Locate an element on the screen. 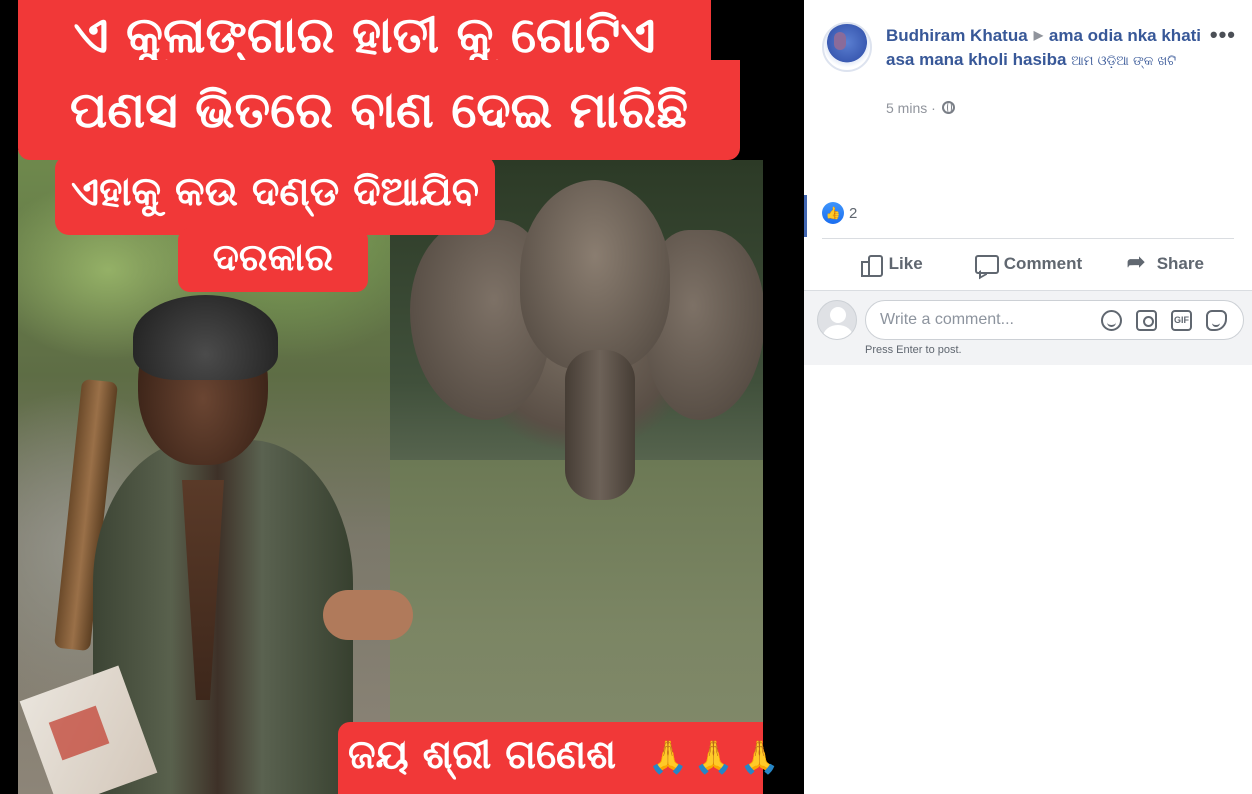 The image size is (1252, 794). comment-input is located at coordinates (990, 320).